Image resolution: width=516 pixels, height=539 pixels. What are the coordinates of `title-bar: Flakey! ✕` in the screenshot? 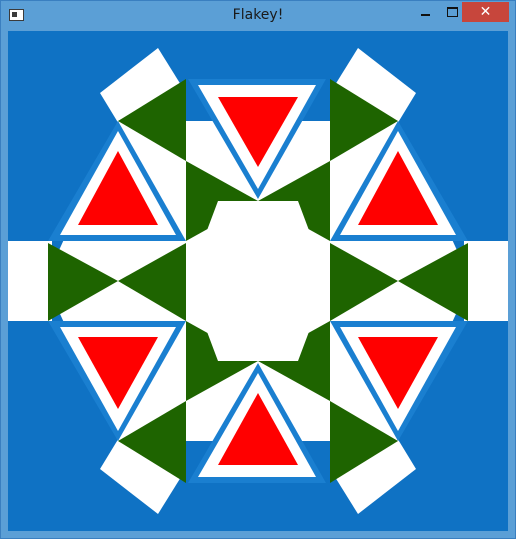 It's located at (258, 15).